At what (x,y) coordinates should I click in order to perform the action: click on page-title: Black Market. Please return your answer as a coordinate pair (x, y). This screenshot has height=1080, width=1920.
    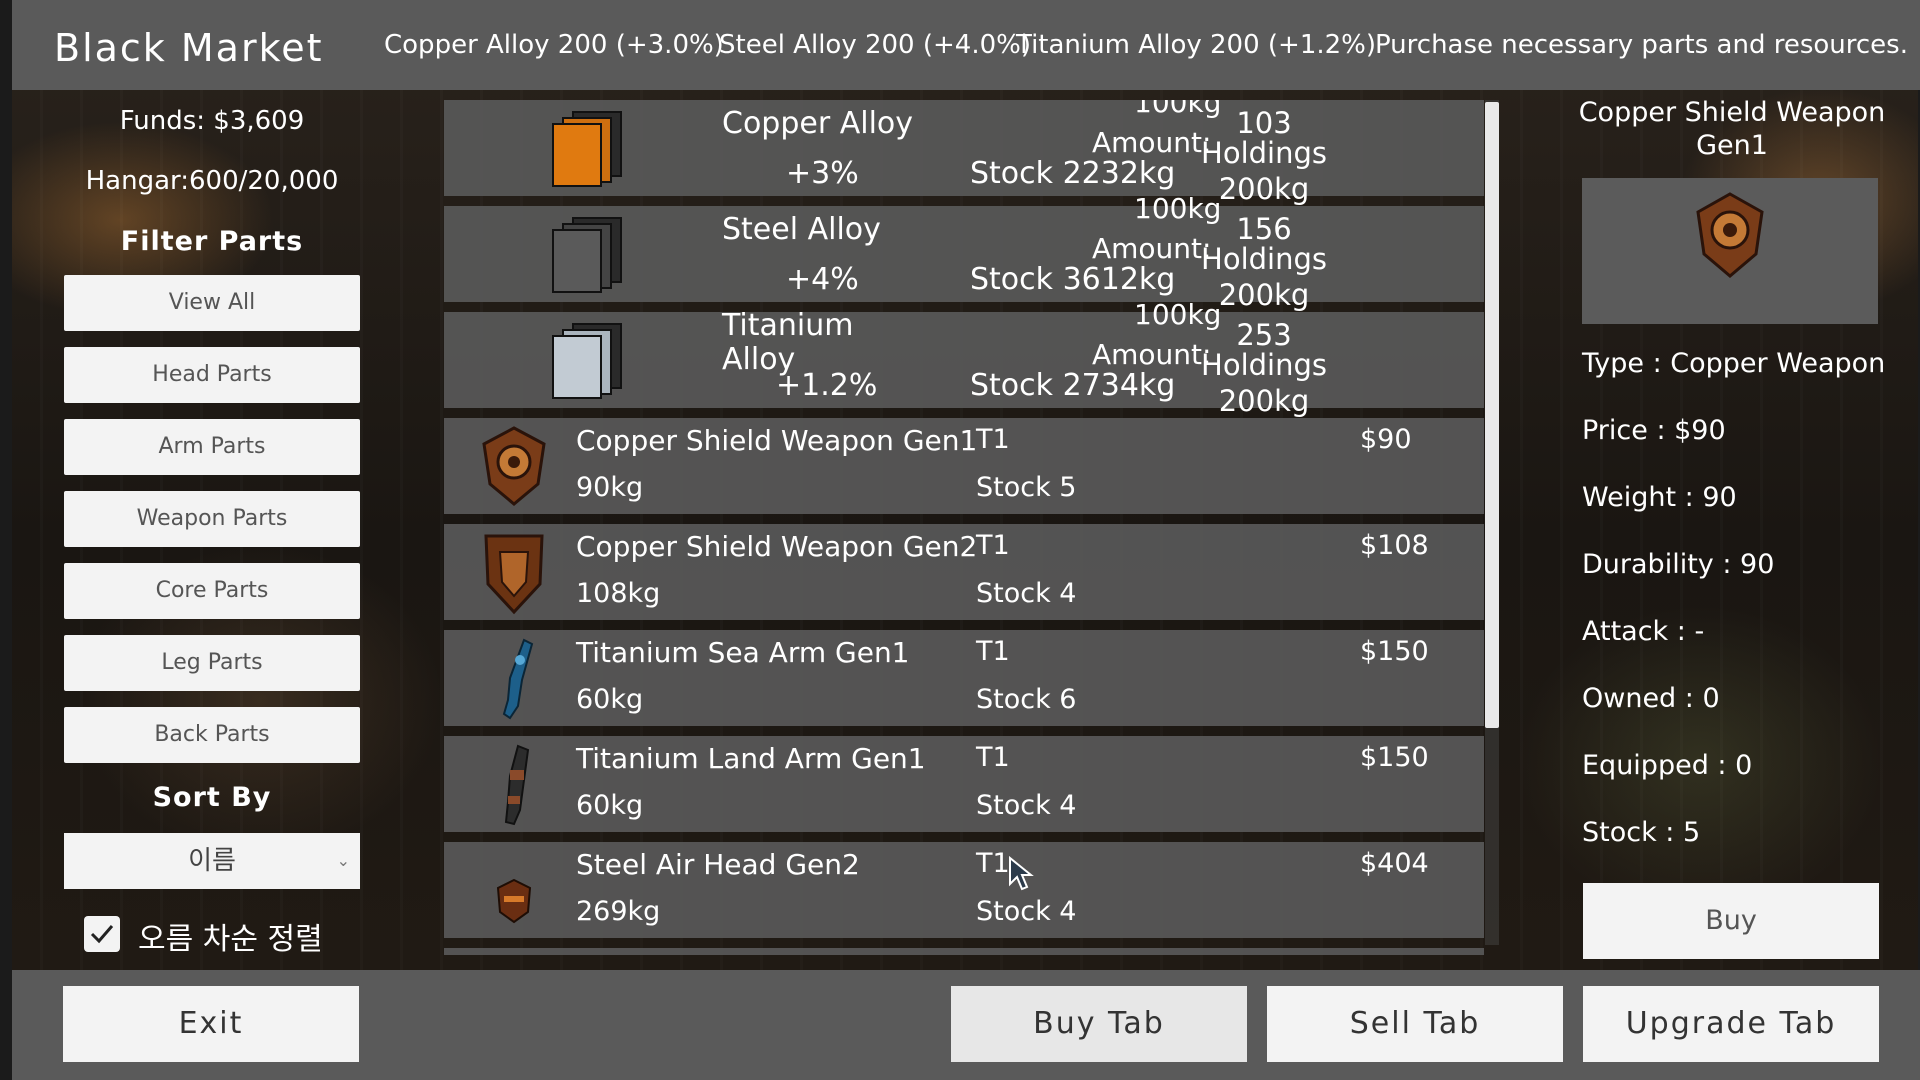
    Looking at the image, I should click on (189, 48).